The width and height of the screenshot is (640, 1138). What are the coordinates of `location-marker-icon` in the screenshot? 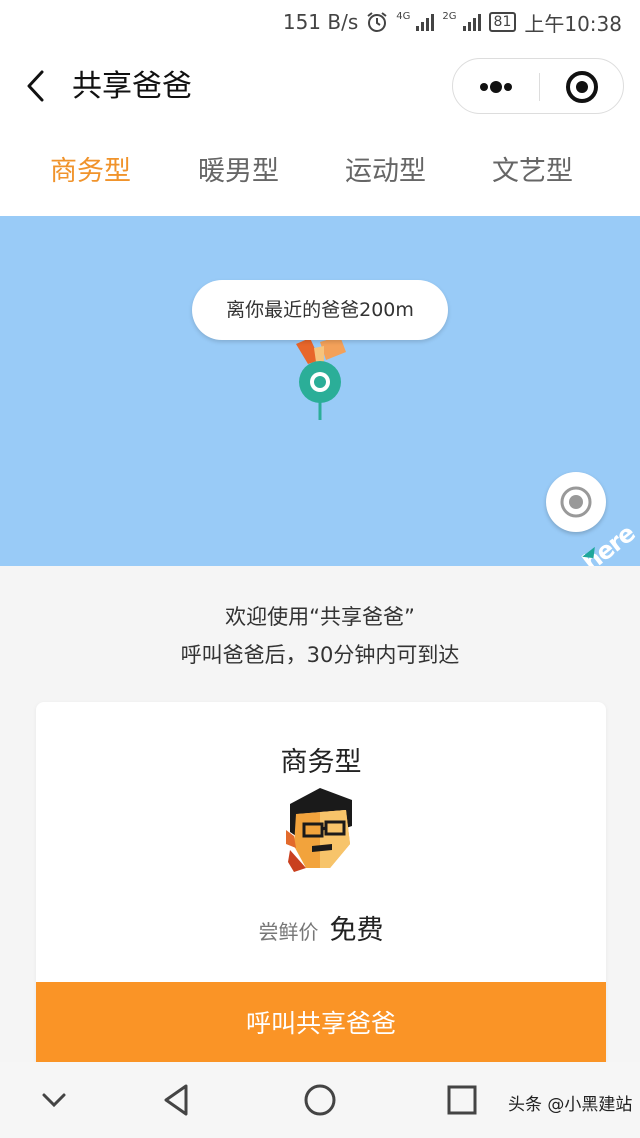 It's located at (320, 391).